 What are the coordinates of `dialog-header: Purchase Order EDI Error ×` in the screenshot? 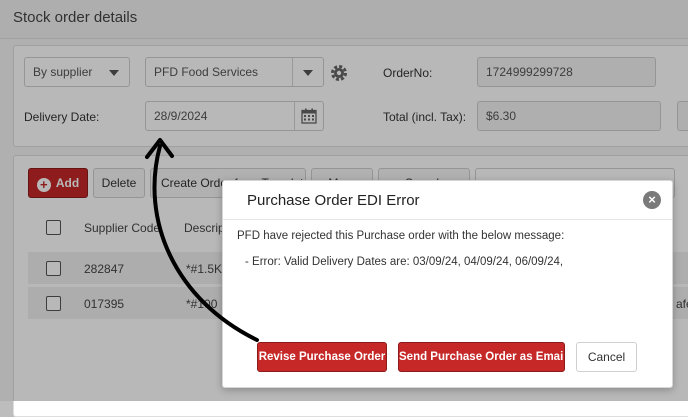 It's located at (447, 200).